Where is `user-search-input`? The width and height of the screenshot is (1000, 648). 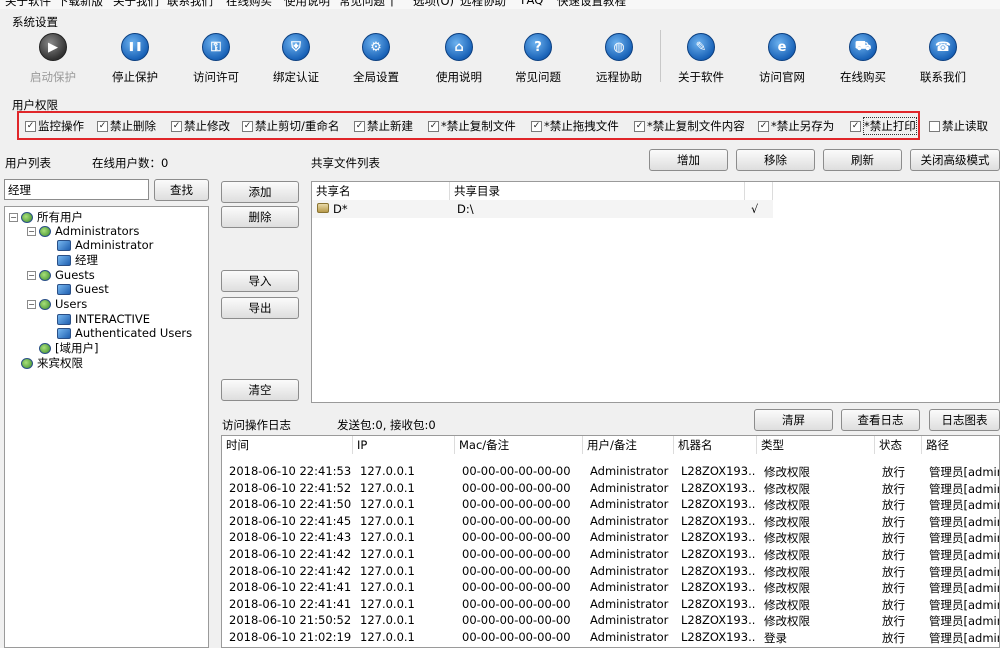 user-search-input is located at coordinates (76, 189).